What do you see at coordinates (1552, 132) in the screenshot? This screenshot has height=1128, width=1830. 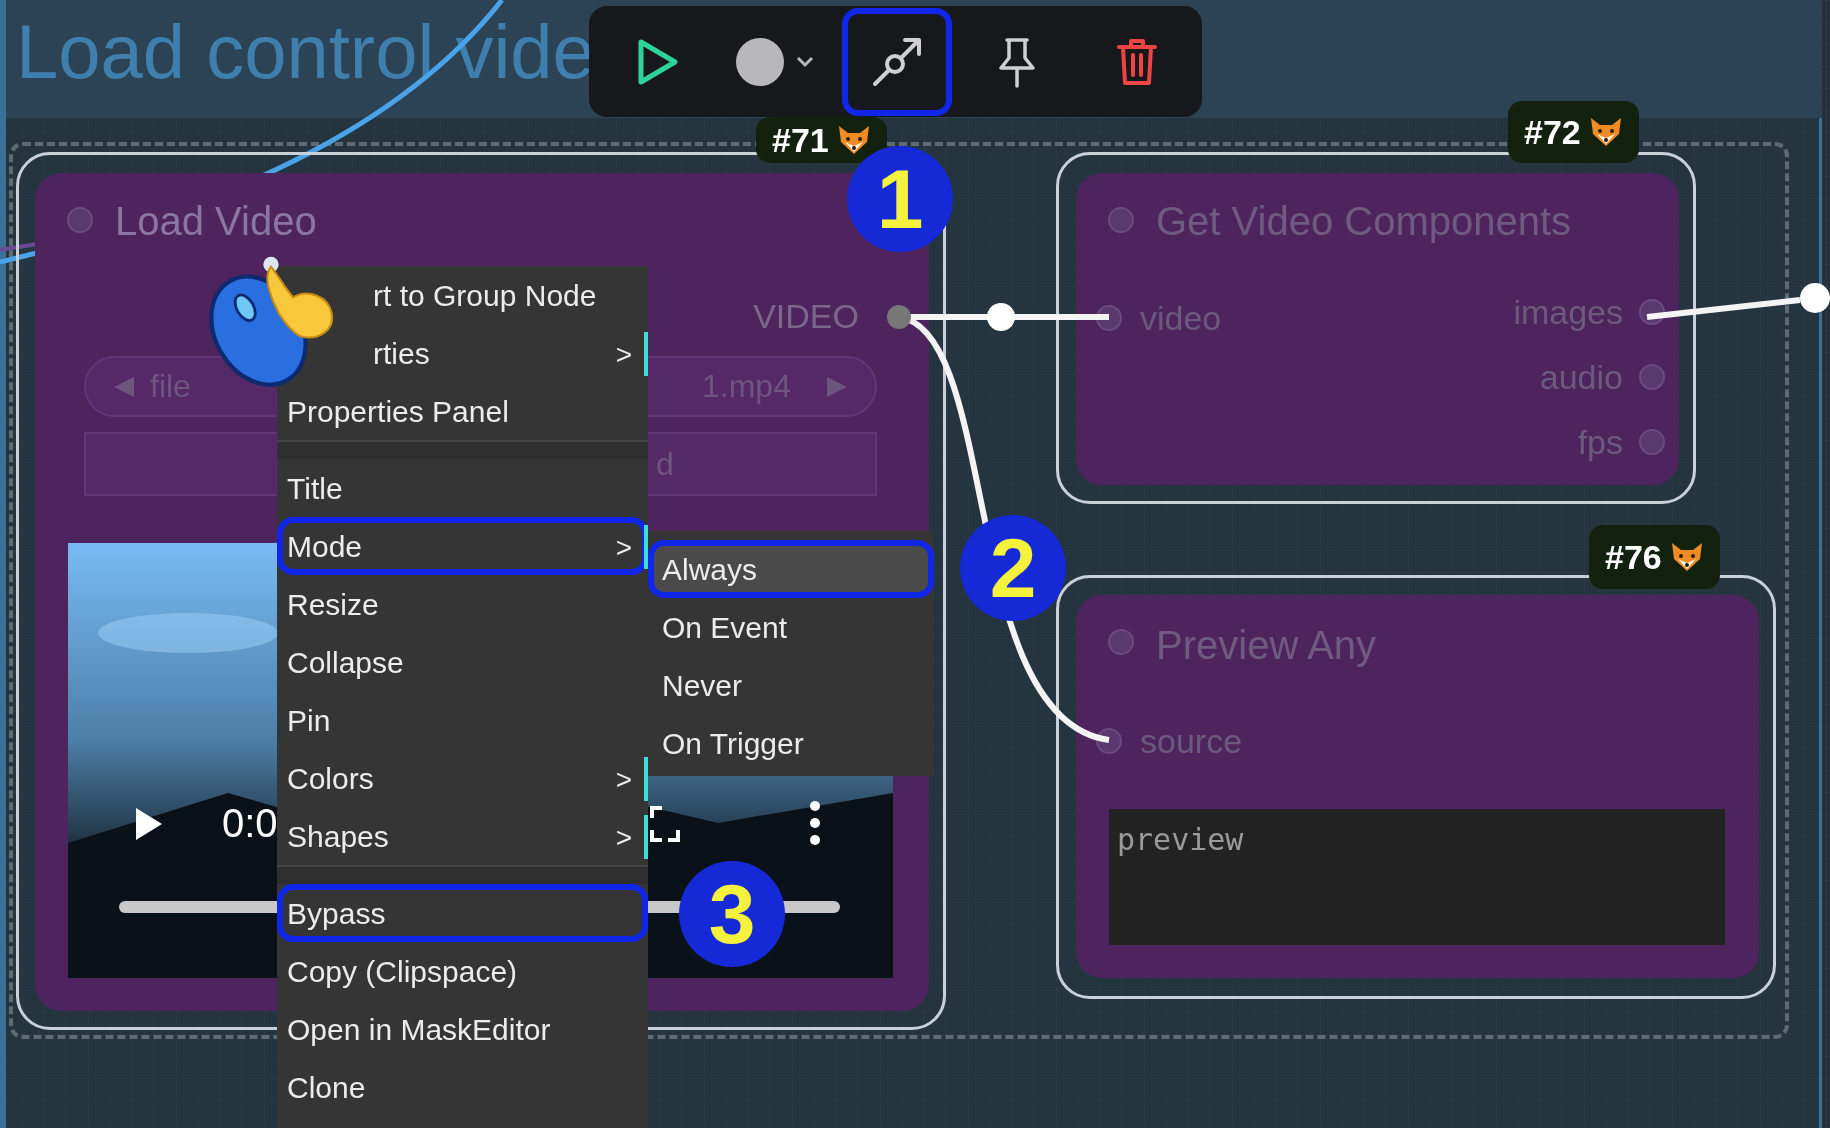 I see `node-id: #72` at bounding box center [1552, 132].